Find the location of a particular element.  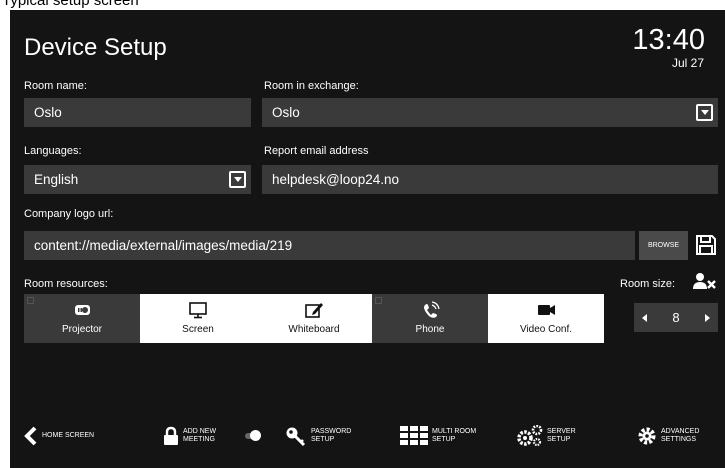

resource-label: Screen is located at coordinates (198, 329).